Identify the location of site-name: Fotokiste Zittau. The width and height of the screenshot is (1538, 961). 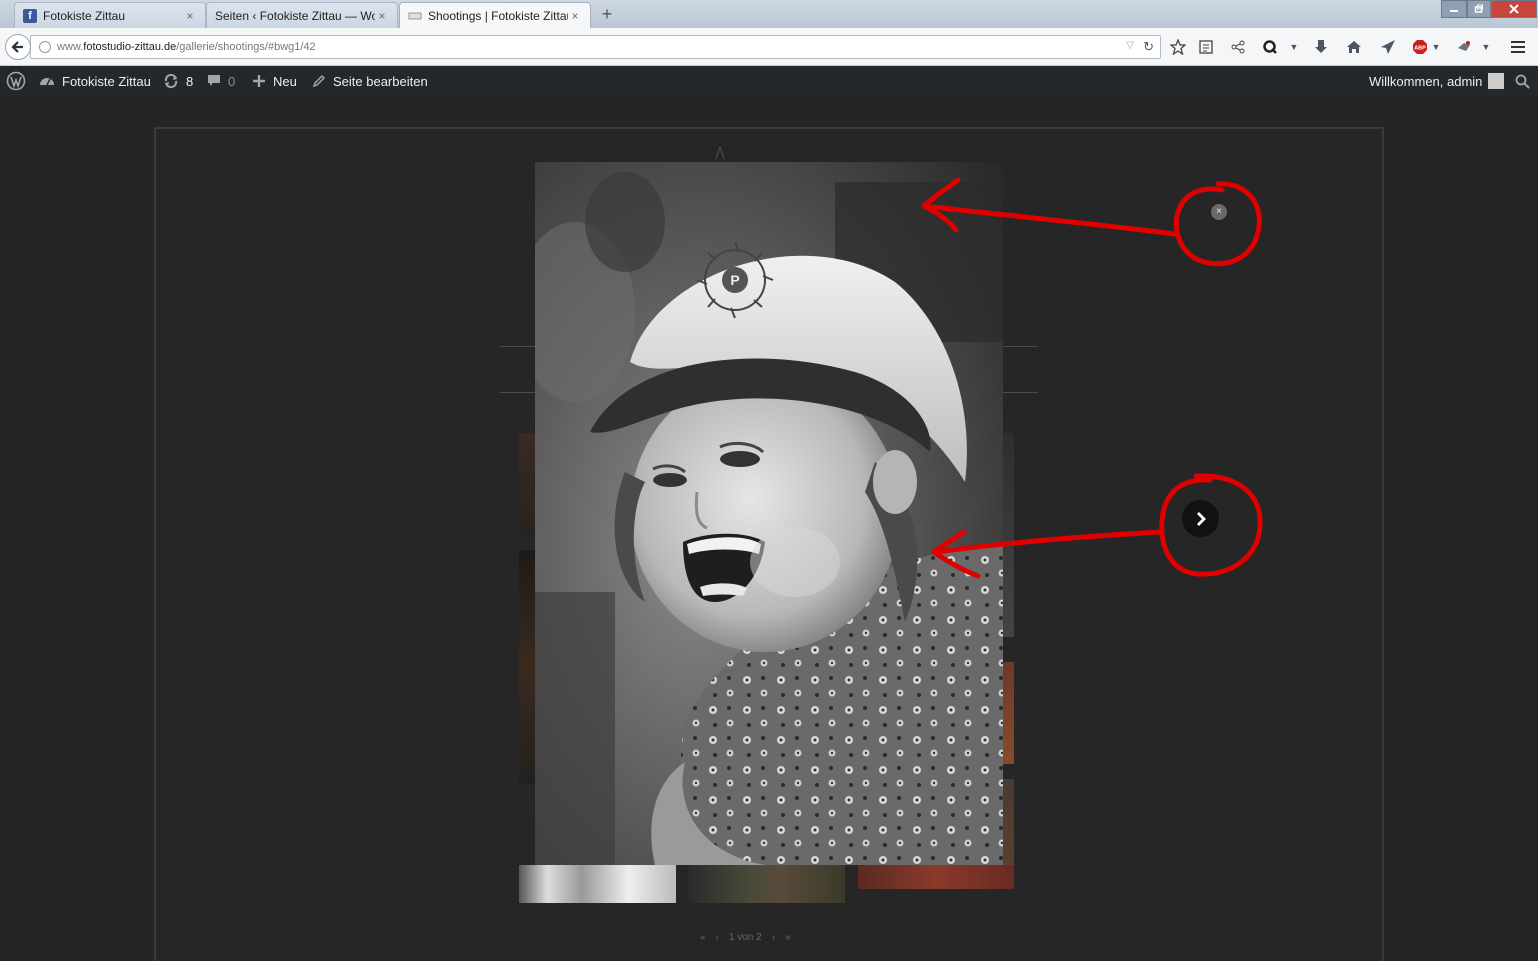
(106, 81).